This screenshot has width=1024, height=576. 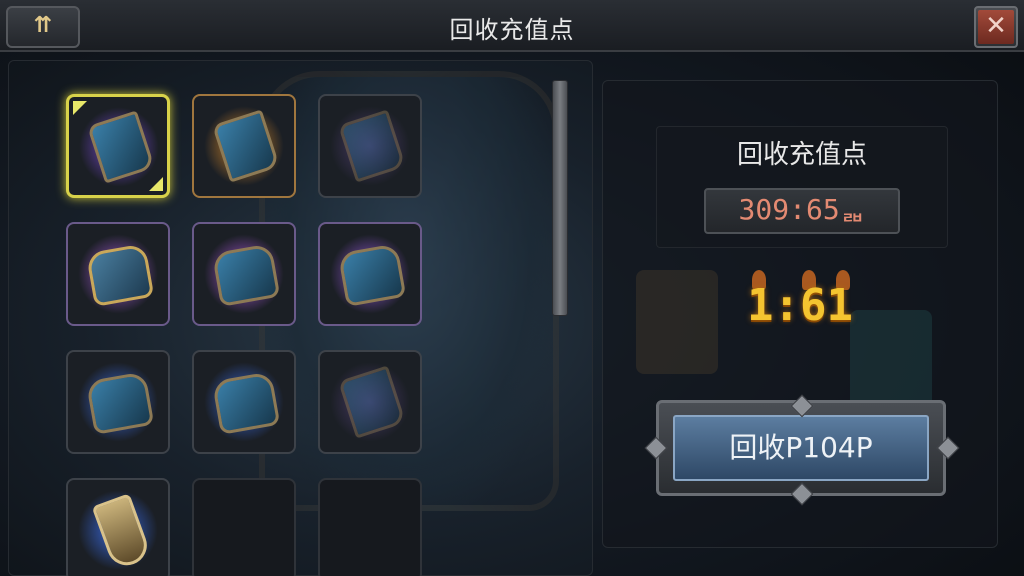 I want to click on points-value: 309:65ᆲ, so click(x=802, y=211).